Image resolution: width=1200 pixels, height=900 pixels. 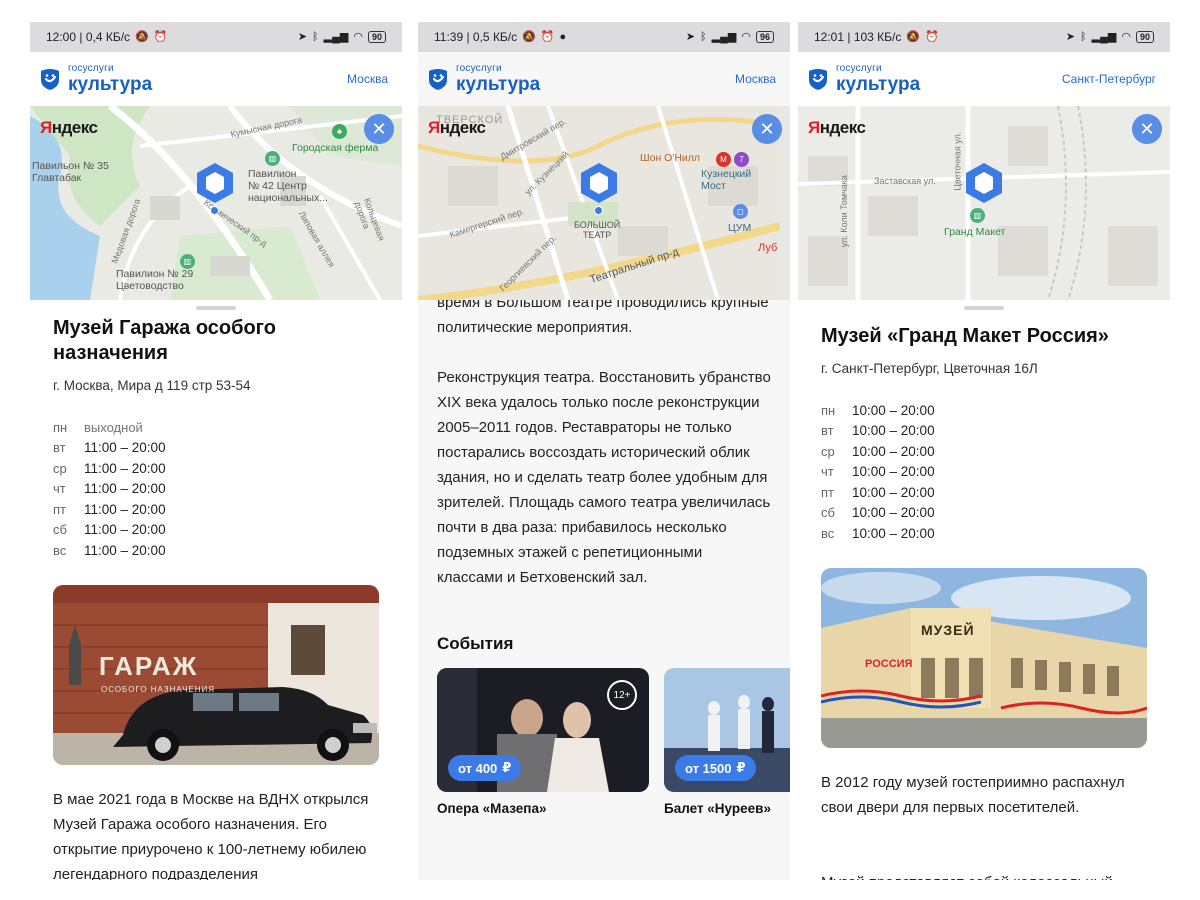 I want to click on map-label-tverskaya: ТВЕРСКОЙ, so click(x=470, y=120).